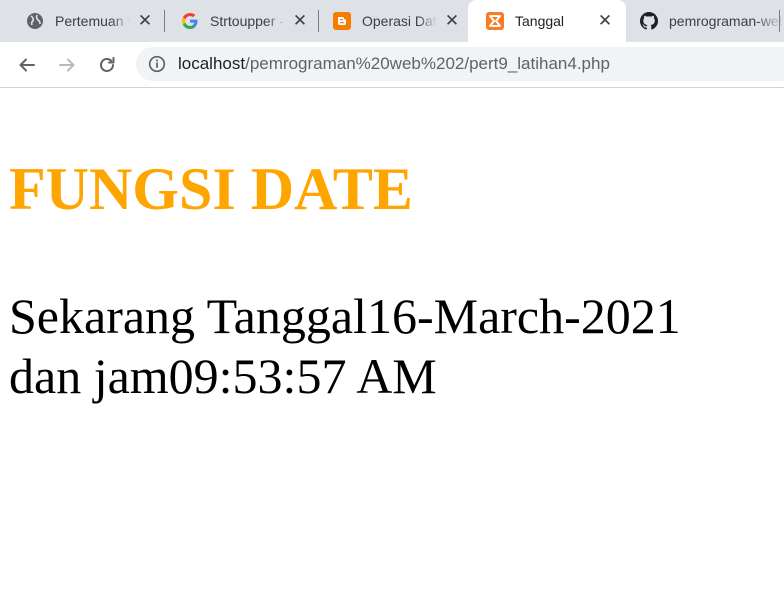  Describe the element at coordinates (540, 21) in the screenshot. I see `tab-title: Tanggal` at that location.